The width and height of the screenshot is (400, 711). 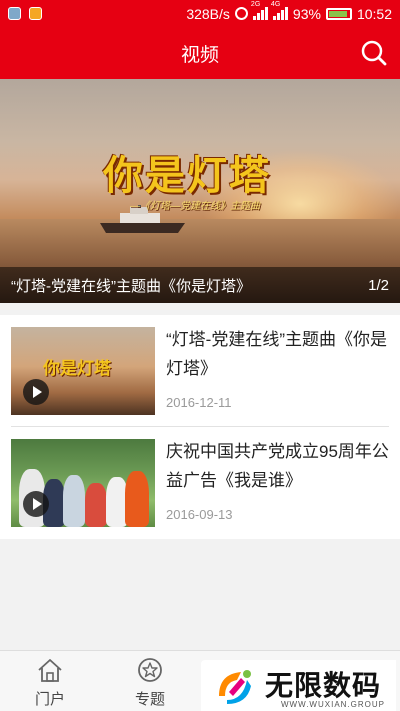 I want to click on tab-label: 门户, so click(x=49, y=699).